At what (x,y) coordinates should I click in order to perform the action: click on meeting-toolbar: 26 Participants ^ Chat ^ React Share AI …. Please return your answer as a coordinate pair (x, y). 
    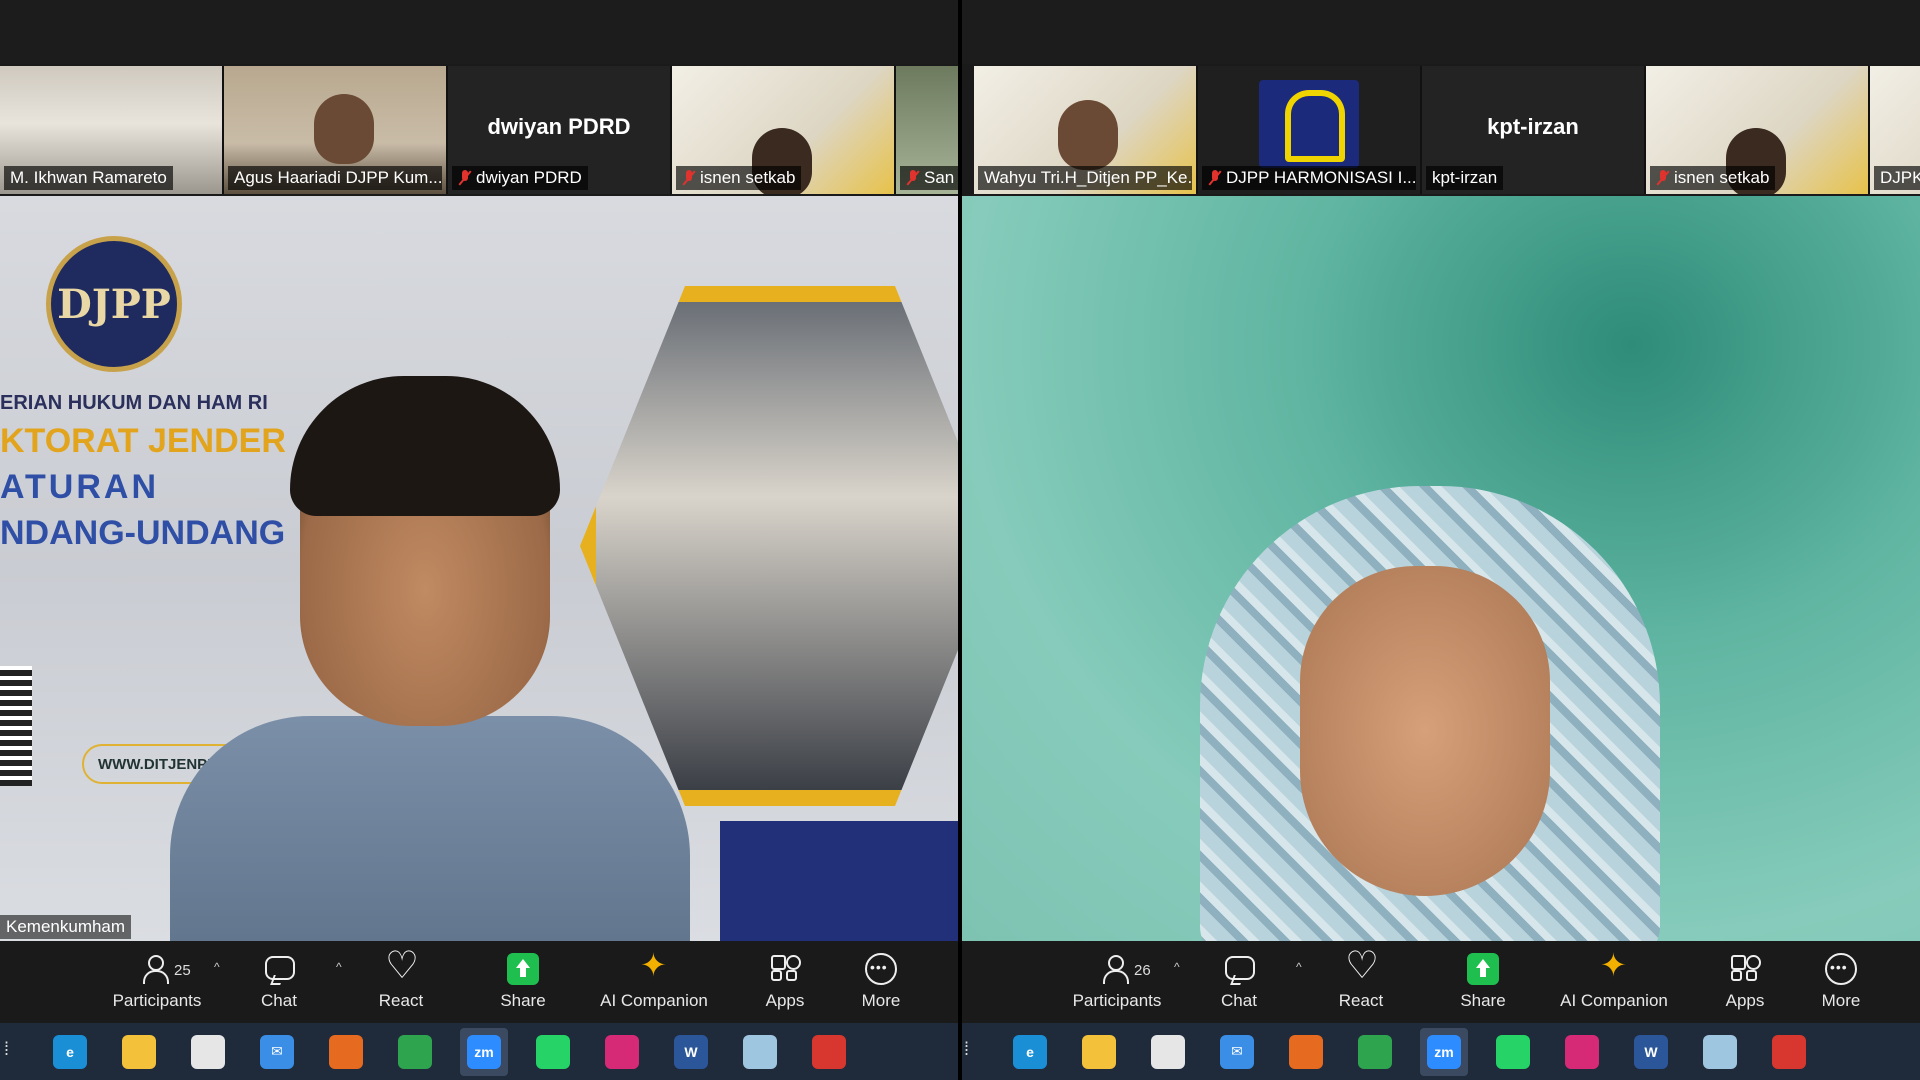
    Looking at the image, I should click on (1440, 982).